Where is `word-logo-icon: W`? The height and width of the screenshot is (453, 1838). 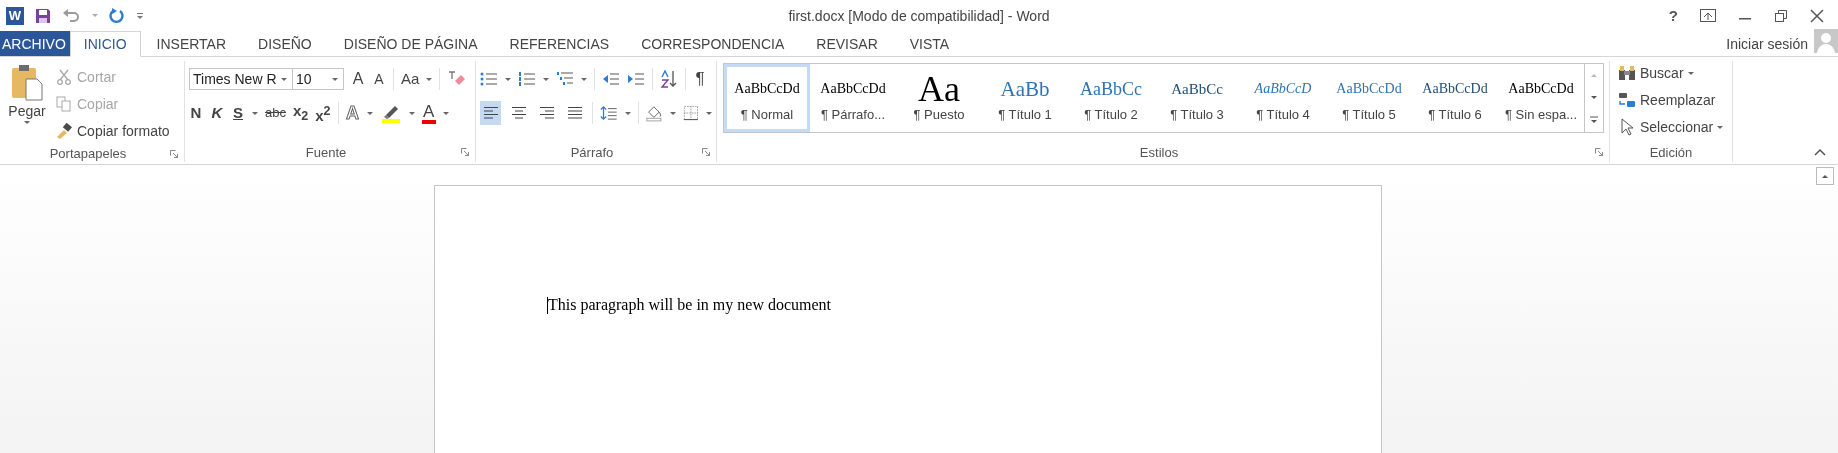
word-logo-icon: W is located at coordinates (15, 15).